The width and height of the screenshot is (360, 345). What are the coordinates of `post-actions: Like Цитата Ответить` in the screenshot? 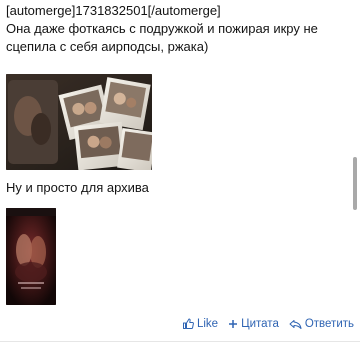 It's located at (268, 324).